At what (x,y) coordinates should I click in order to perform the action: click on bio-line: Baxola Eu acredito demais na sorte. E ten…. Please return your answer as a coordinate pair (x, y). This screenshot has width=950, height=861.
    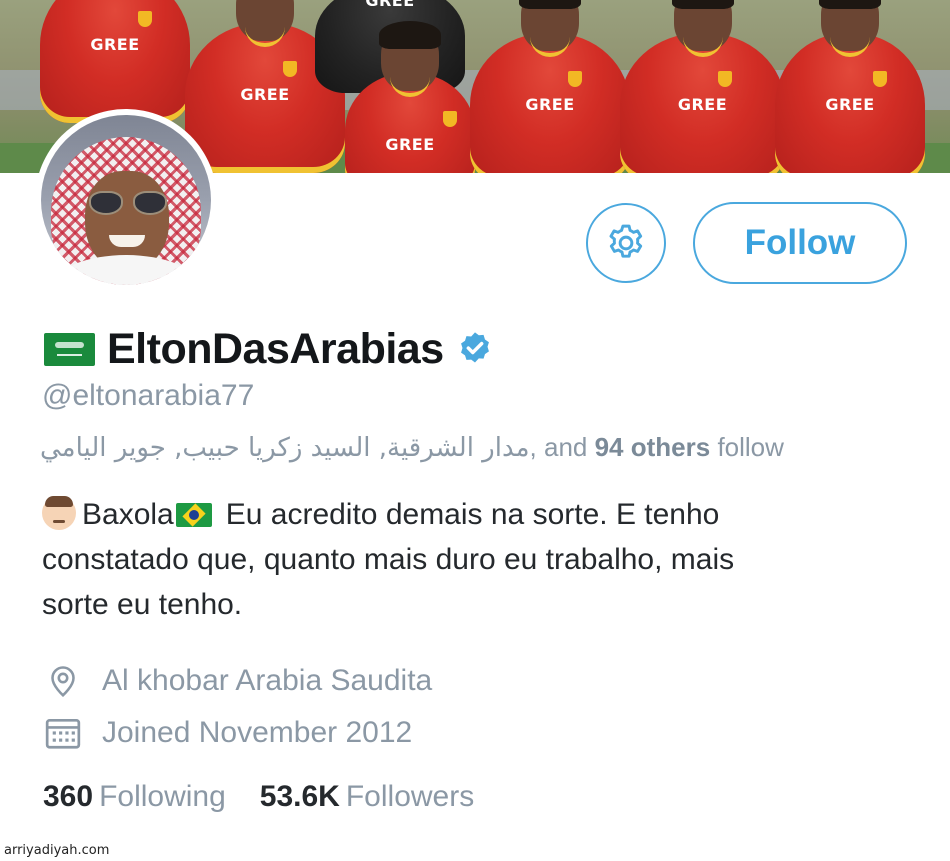
    Looking at the image, I should click on (472, 514).